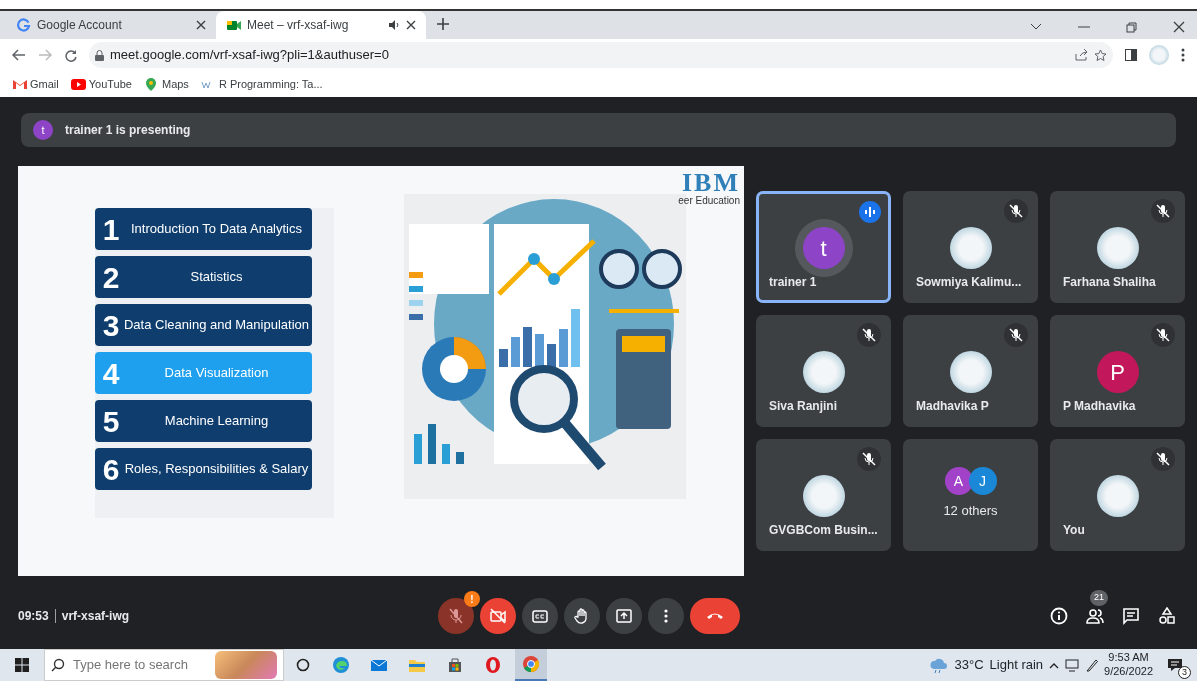 Image resolution: width=1197 pixels, height=684 pixels. I want to click on participant-name: trainer 1, so click(793, 282).